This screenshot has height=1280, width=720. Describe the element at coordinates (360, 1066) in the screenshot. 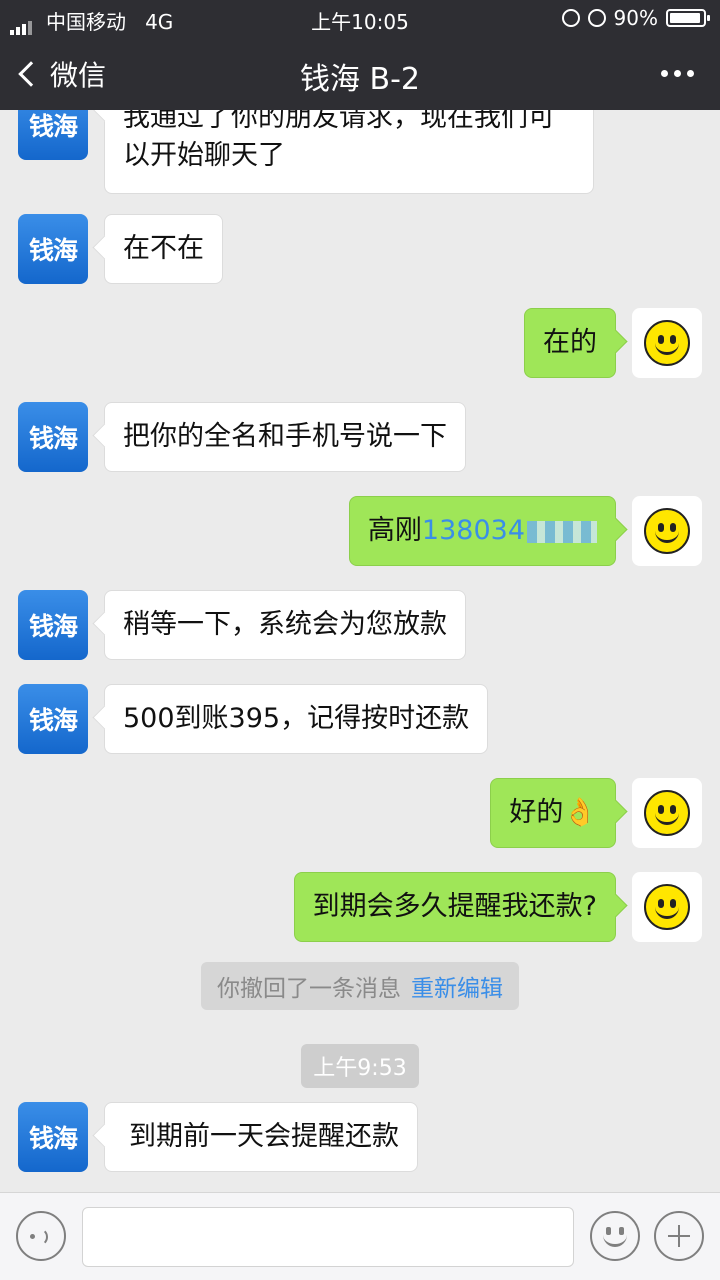

I see `timestamp: 上午9:53` at that location.